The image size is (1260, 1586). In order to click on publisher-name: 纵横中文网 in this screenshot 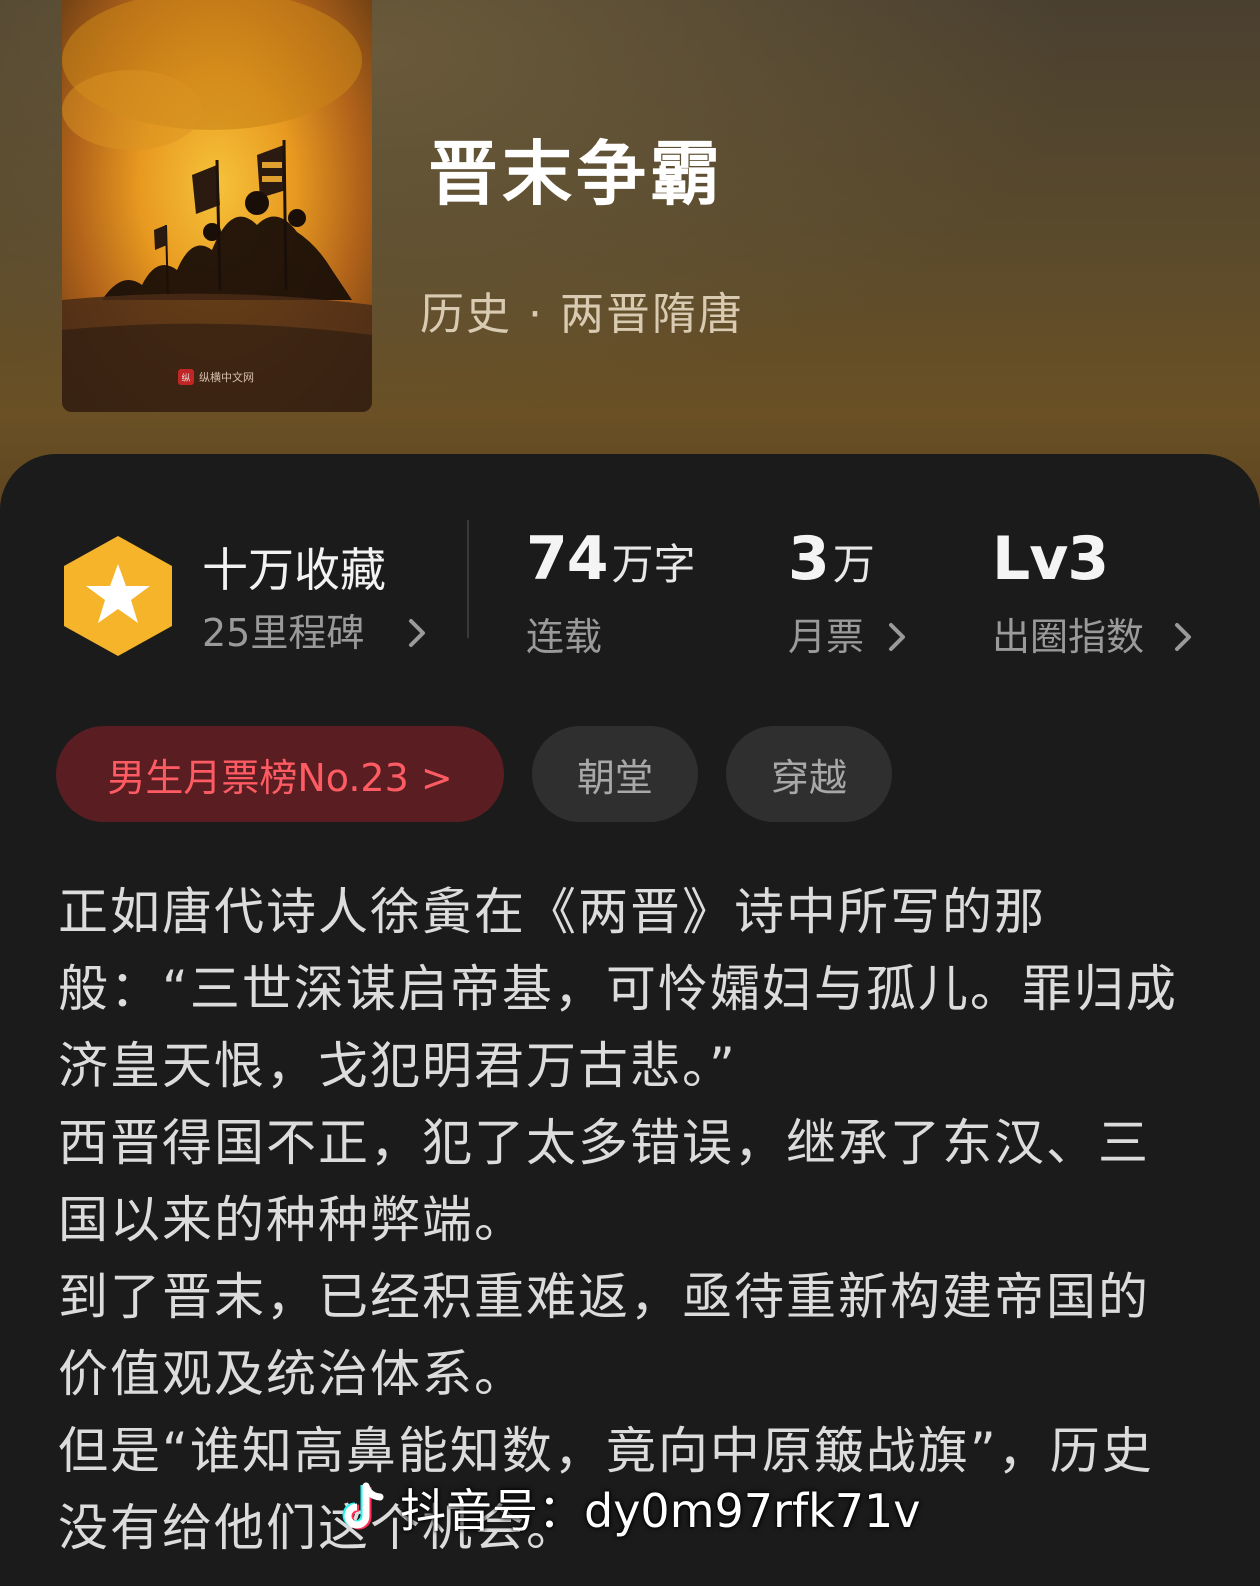, I will do `click(226, 377)`.